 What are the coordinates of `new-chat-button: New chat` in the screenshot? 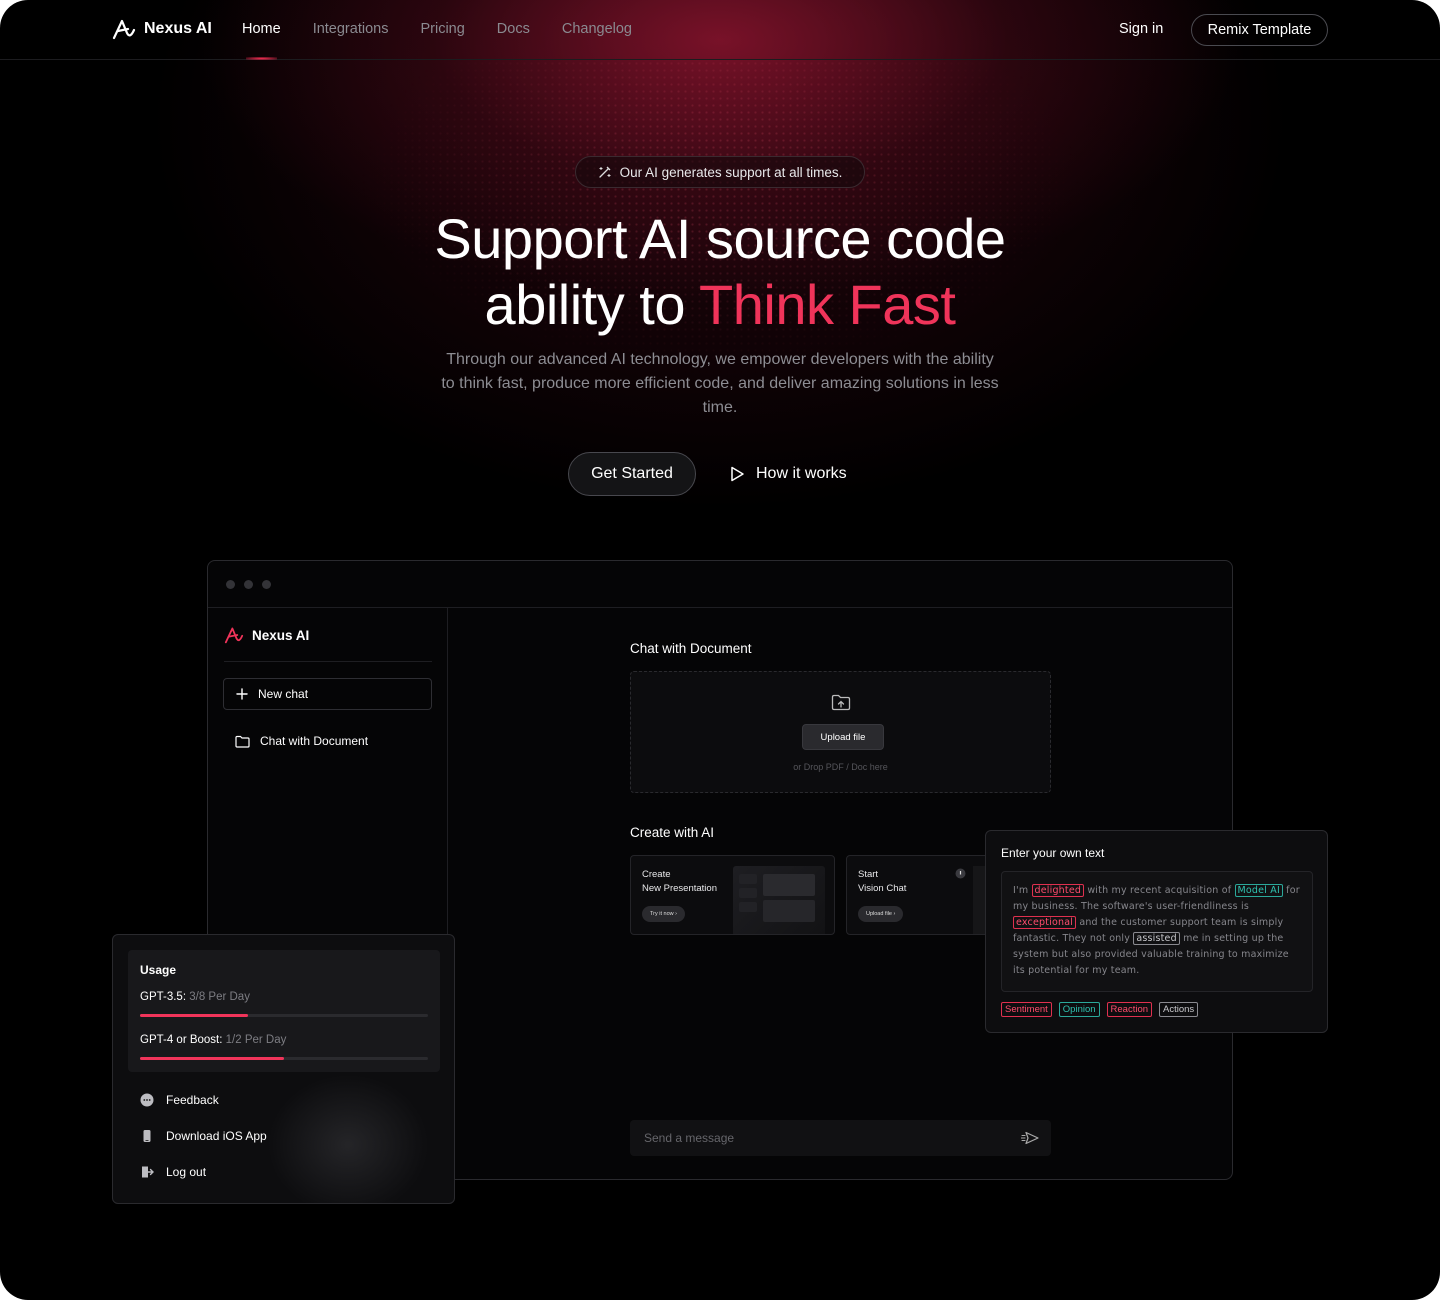 It's located at (327, 694).